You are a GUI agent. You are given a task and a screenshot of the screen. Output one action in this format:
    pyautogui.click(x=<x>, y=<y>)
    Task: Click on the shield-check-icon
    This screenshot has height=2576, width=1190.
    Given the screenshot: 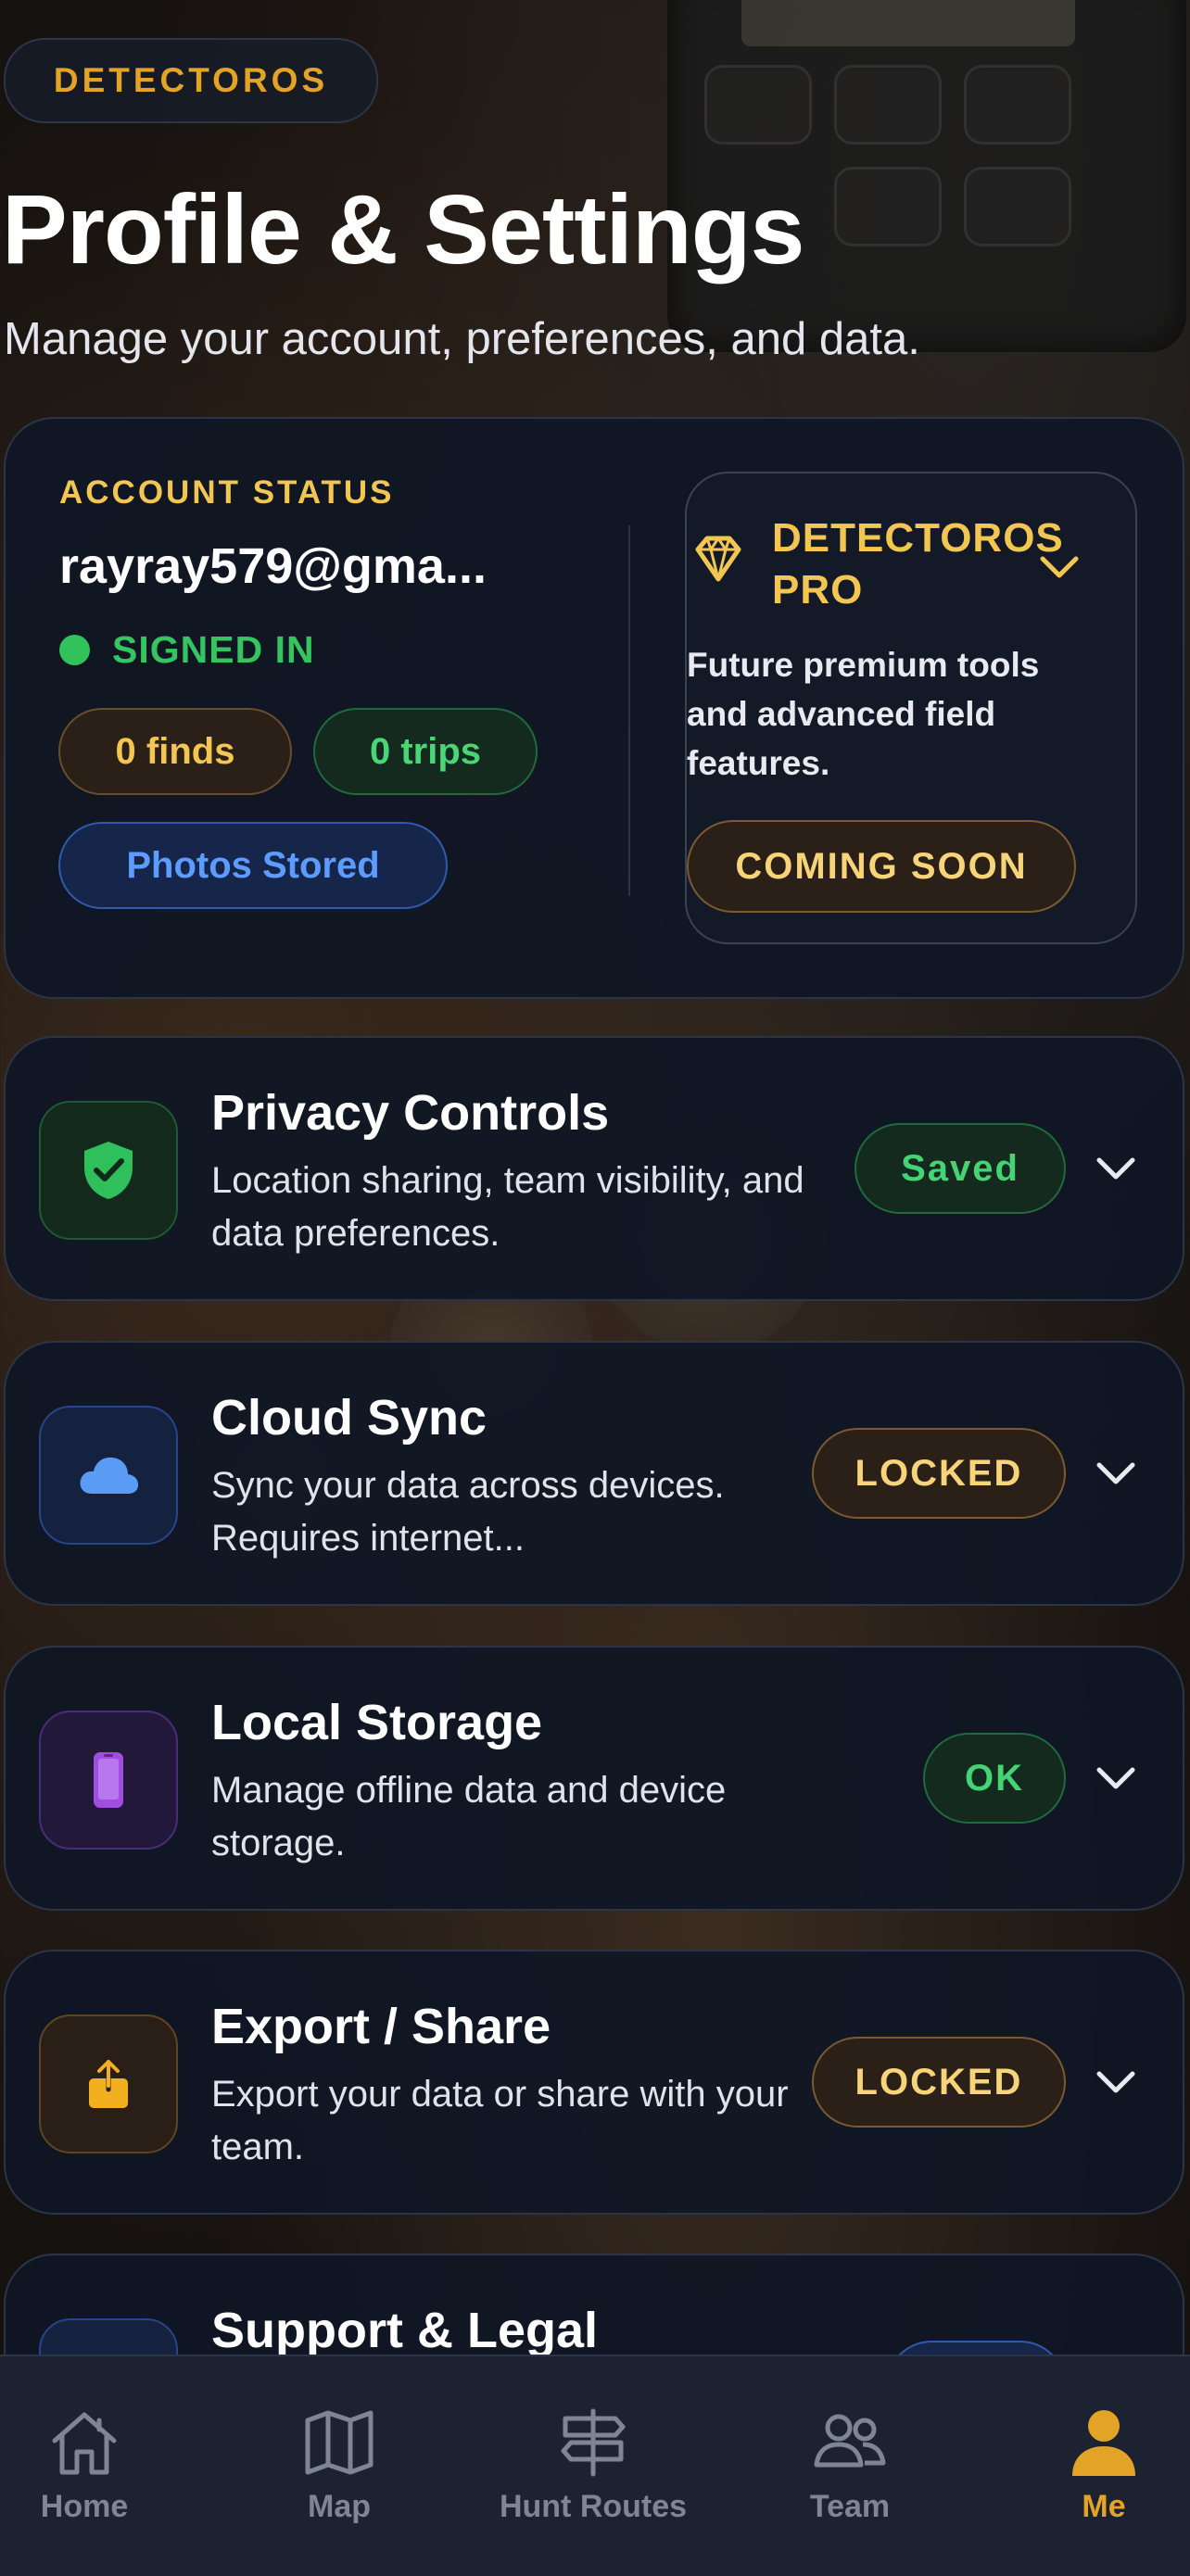 What is the action you would take?
    pyautogui.click(x=108, y=1170)
    